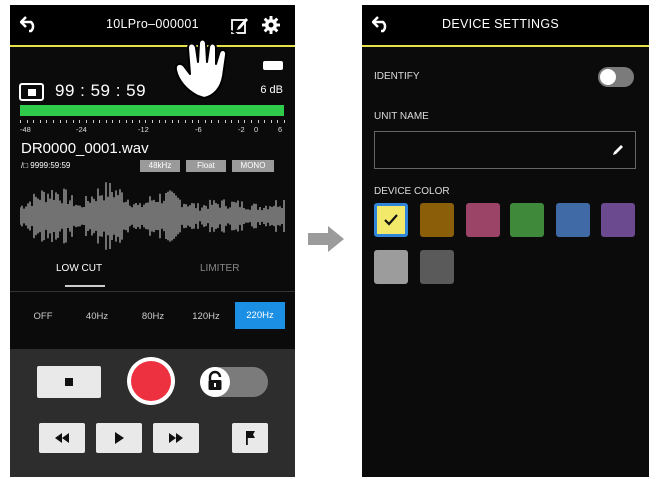 The image size is (656, 479). I want to click on meter-scale-label: -48, so click(25, 129).